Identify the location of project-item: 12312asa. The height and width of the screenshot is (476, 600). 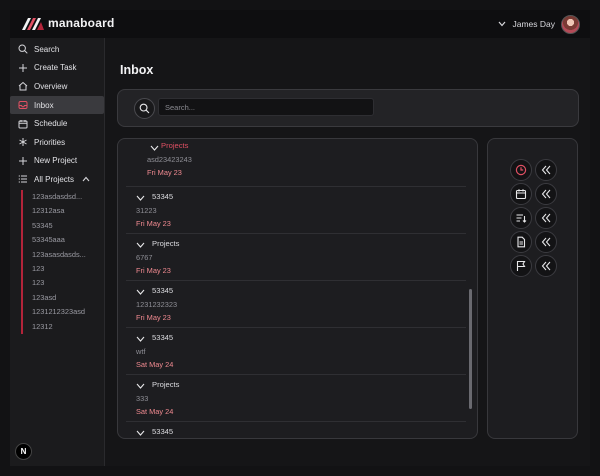
(62, 211).